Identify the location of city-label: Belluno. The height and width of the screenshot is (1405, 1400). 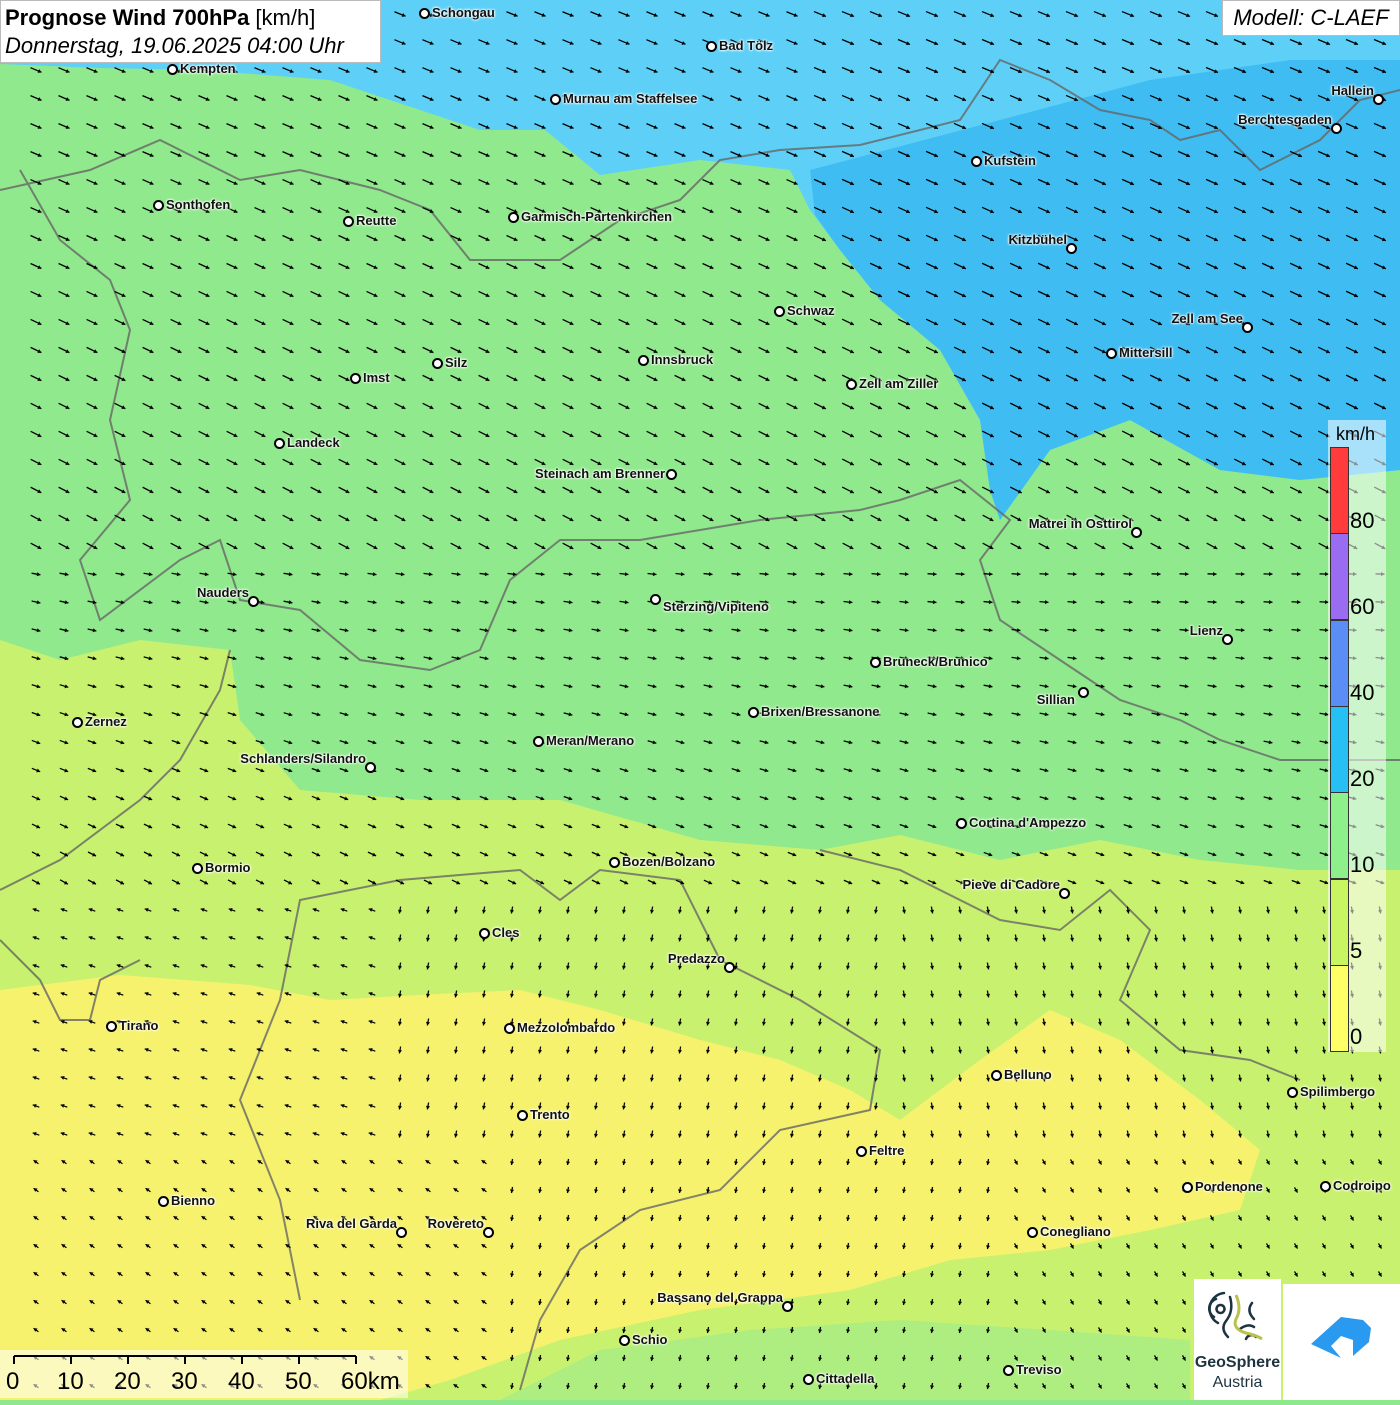
(1028, 1074).